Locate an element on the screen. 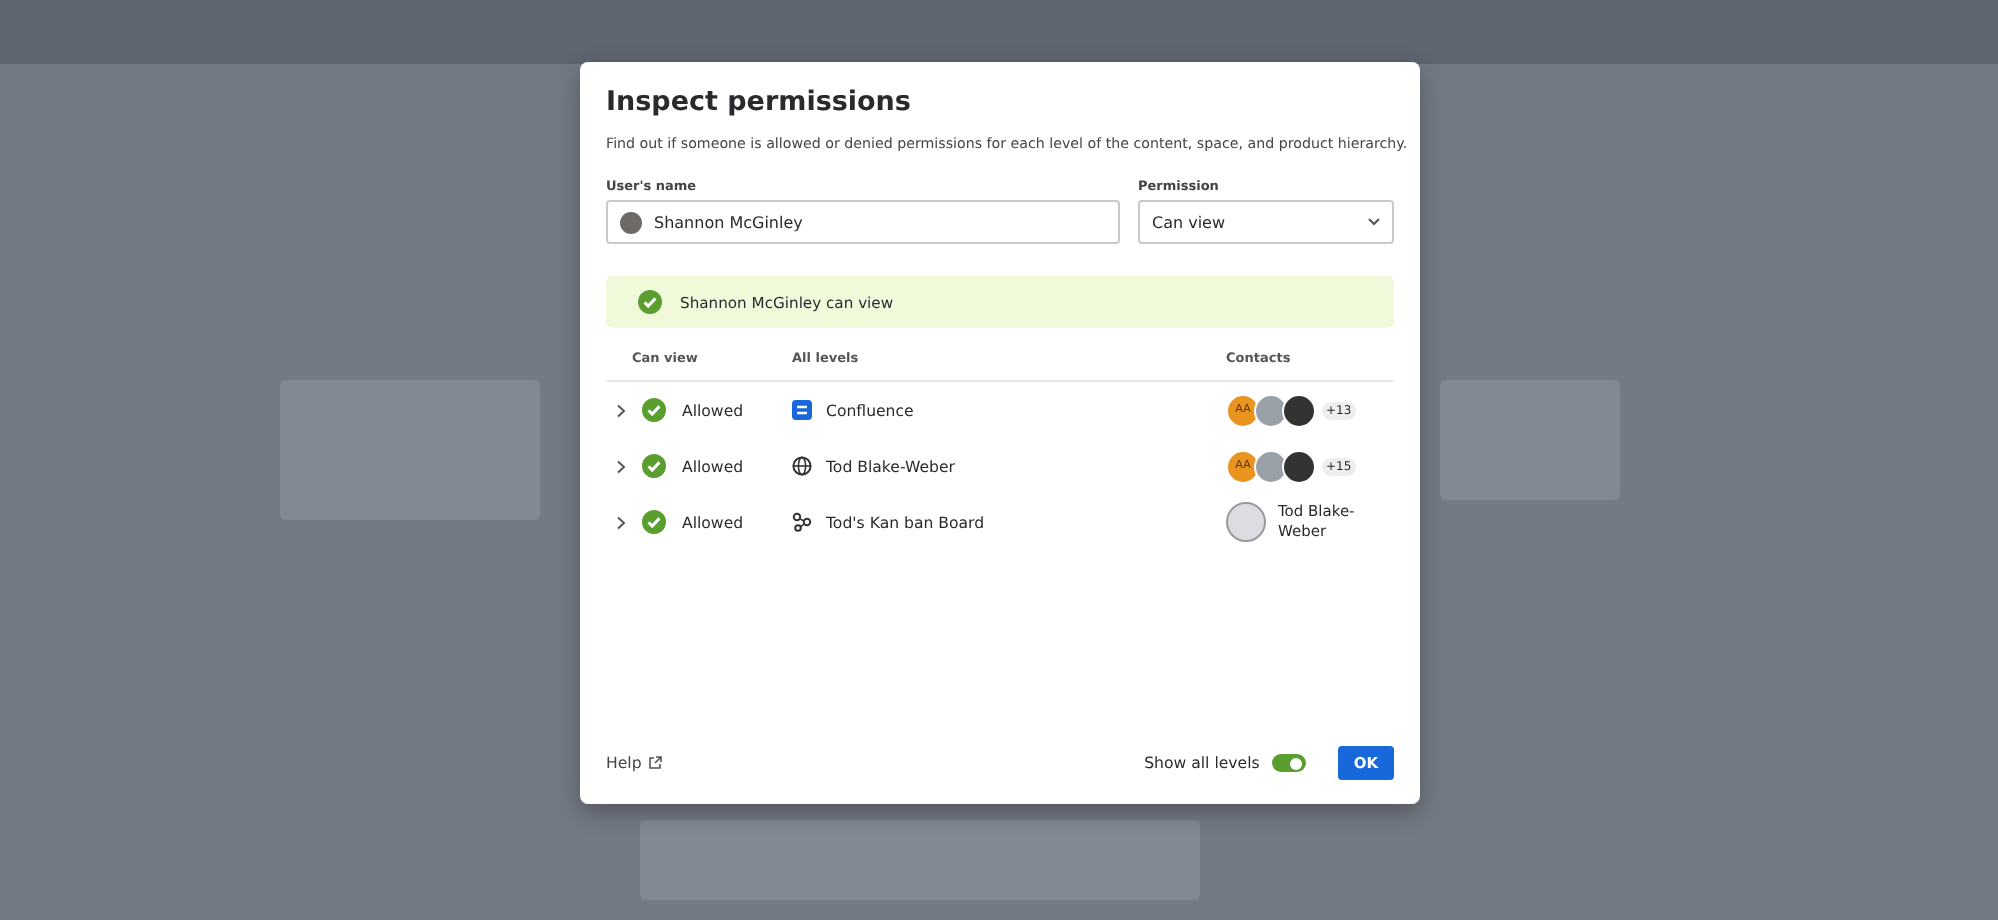  chevron-down-icon is located at coordinates (1374, 222).